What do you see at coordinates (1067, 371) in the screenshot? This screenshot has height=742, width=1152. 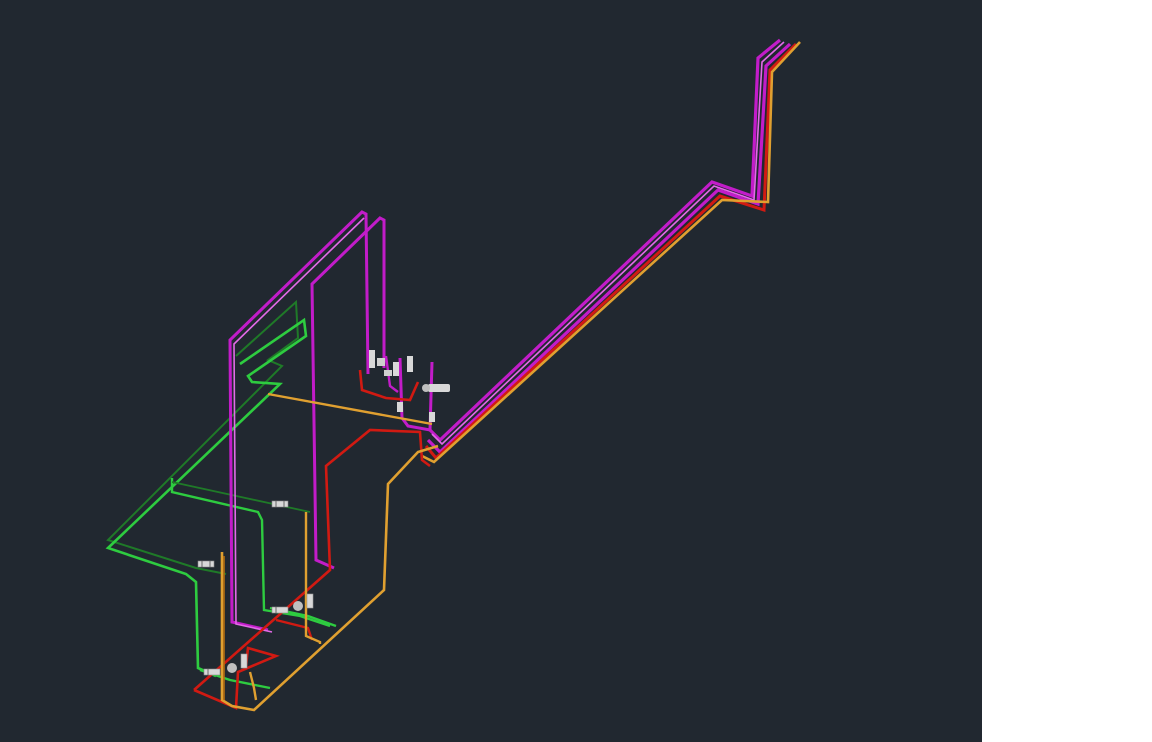 I see `blank-side-panel` at bounding box center [1067, 371].